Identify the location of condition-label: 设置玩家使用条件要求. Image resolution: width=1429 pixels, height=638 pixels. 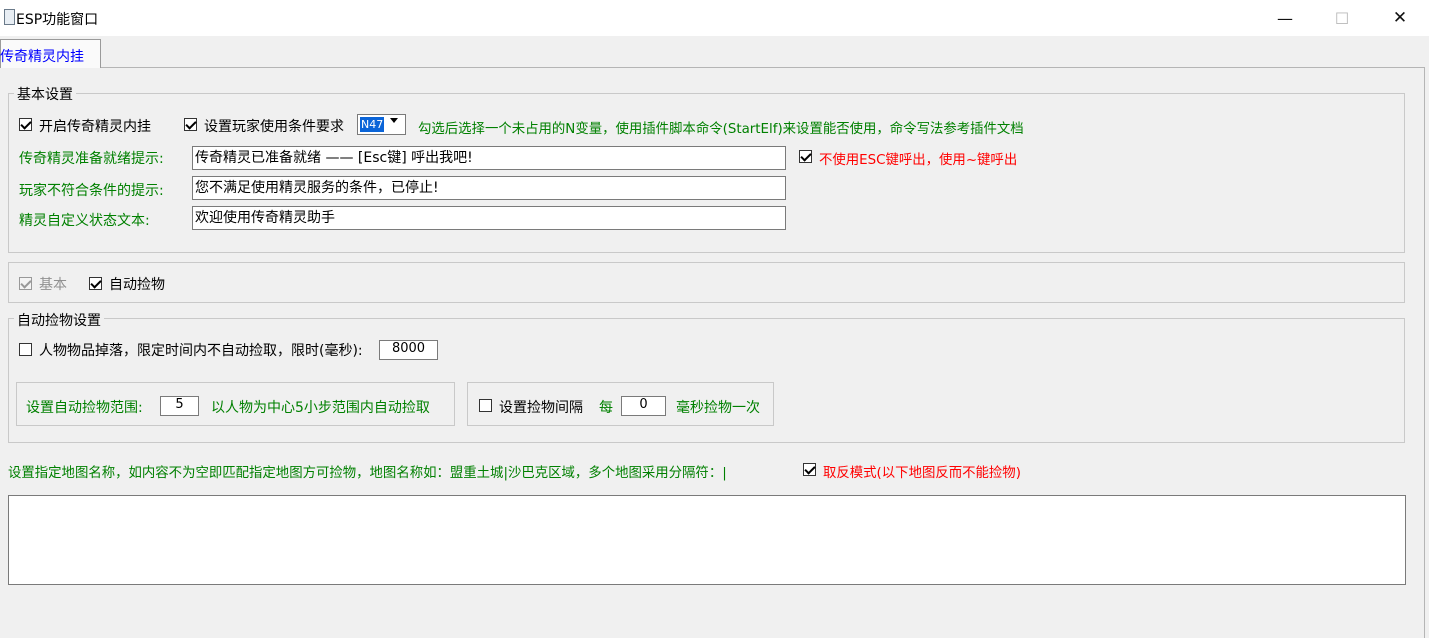
(274, 126).